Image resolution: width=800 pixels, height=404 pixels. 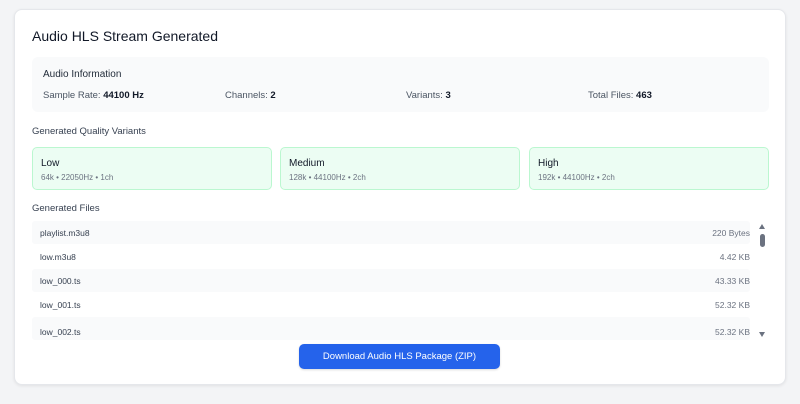 I want to click on sample-rate-info: Sample Rate: 44100 Hz, so click(x=93, y=95).